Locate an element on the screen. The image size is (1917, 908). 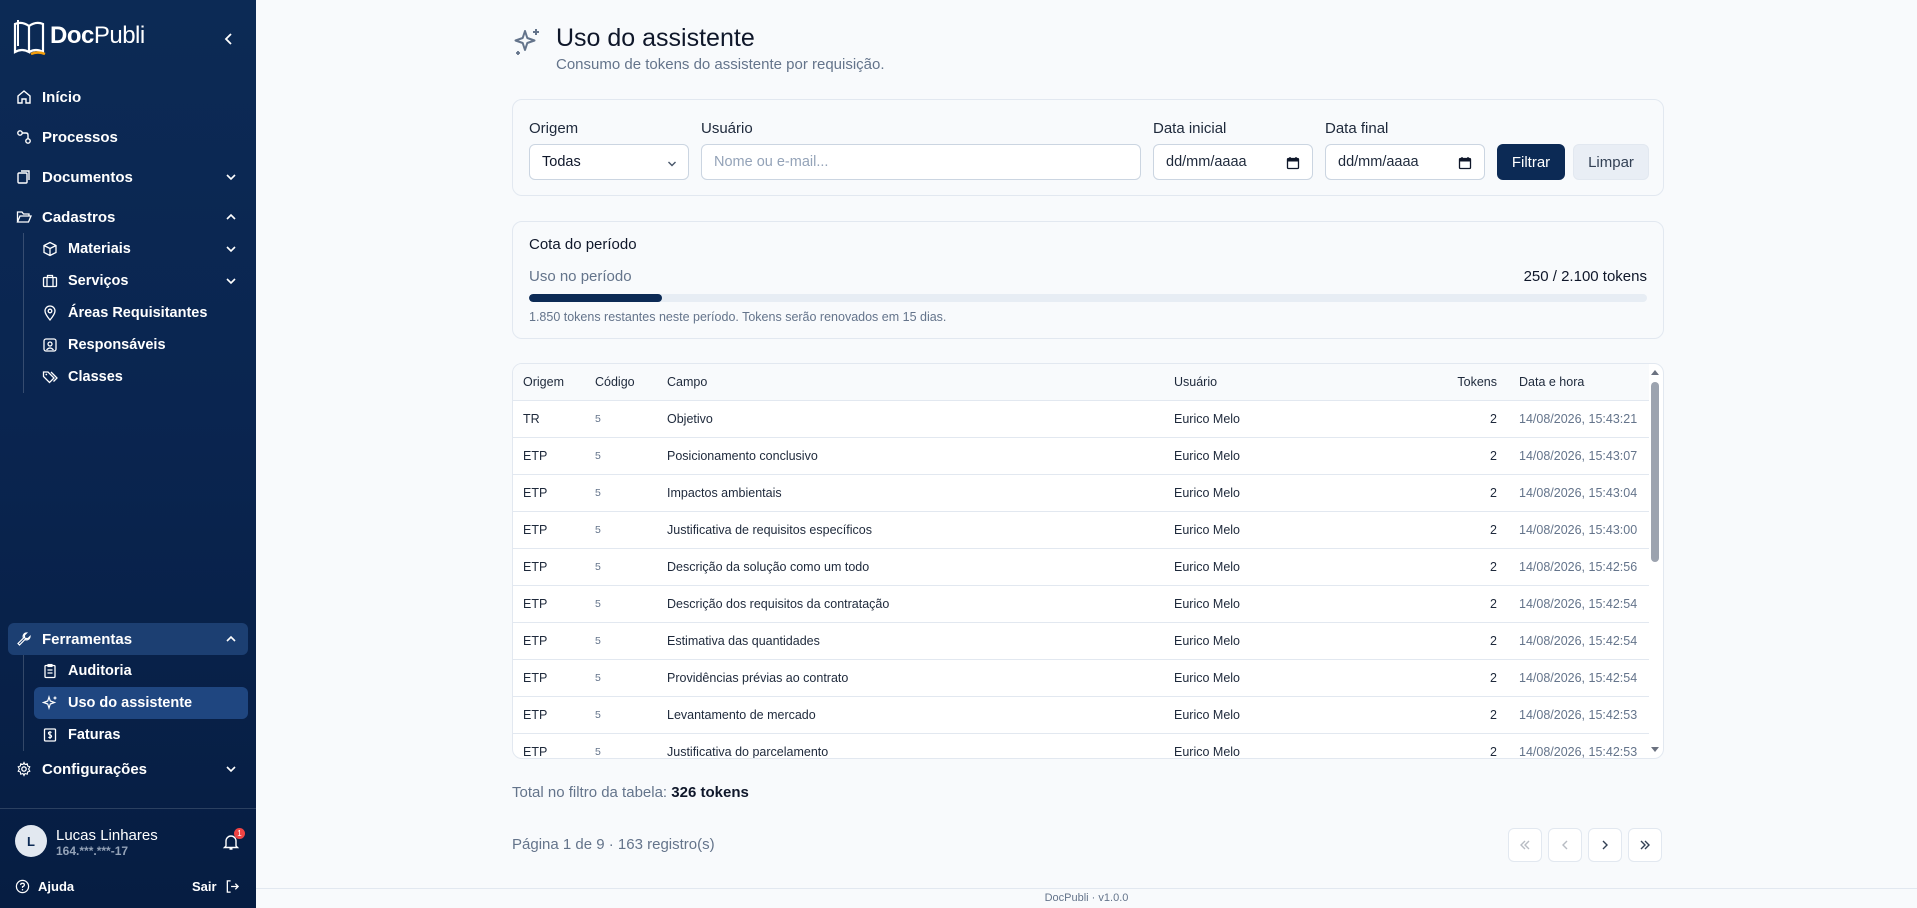
avatar: L is located at coordinates (31, 841).